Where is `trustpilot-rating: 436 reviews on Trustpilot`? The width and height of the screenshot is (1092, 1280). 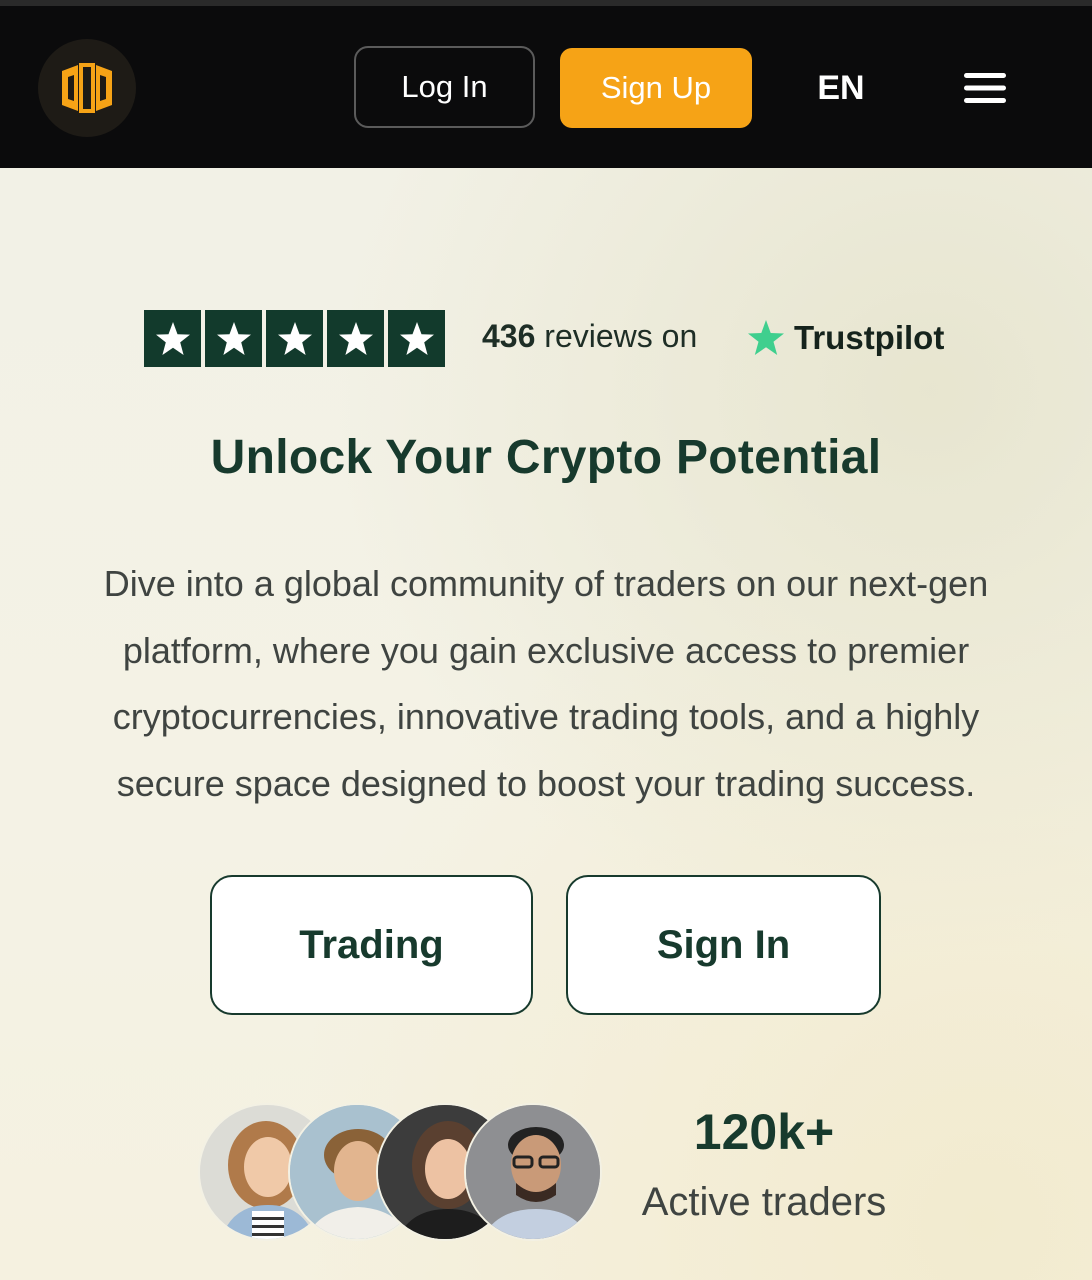 trustpilot-rating: 436 reviews on Trustpilot is located at coordinates (554, 338).